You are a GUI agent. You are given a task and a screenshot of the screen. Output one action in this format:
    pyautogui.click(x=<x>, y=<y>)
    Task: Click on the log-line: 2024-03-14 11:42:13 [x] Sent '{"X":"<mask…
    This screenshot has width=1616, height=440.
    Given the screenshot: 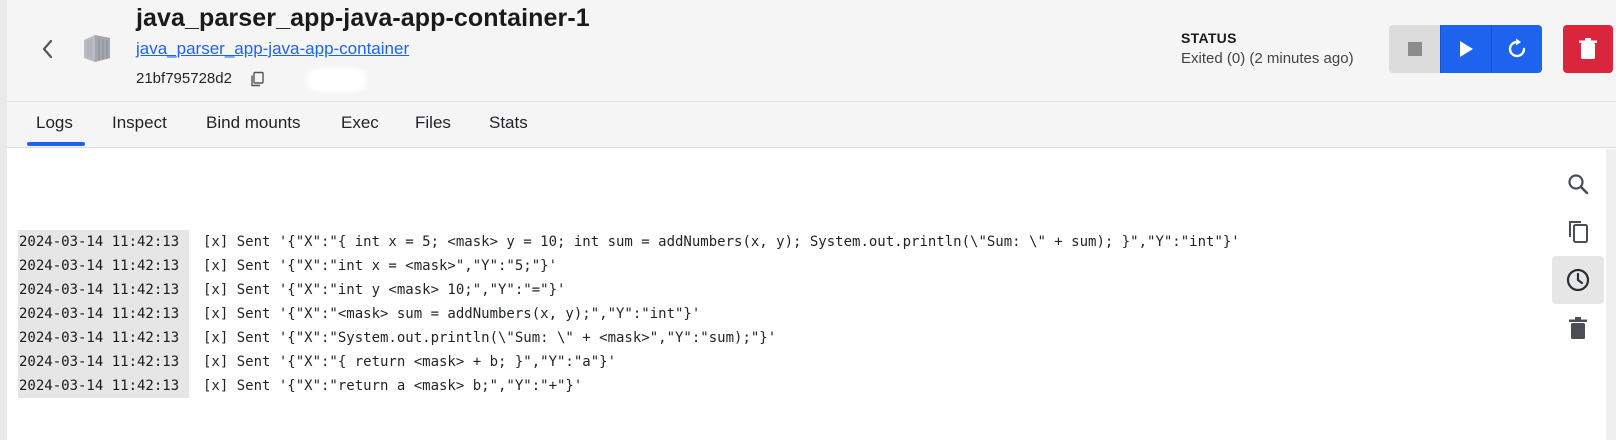 What is the action you would take?
    pyautogui.click(x=629, y=314)
    